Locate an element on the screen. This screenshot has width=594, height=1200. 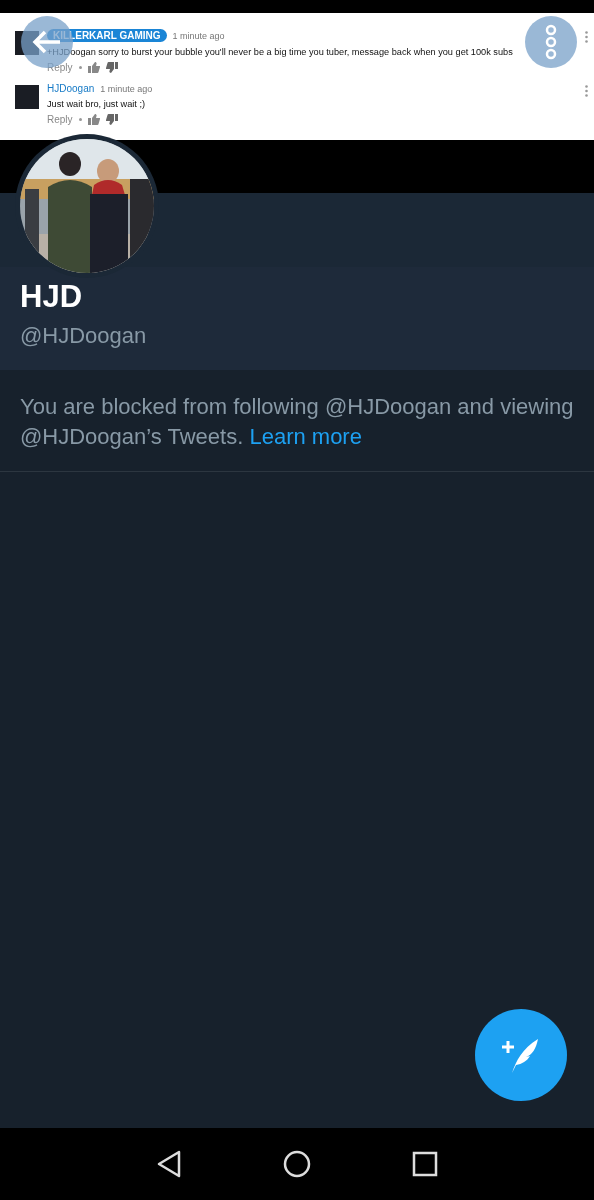
comment-text: Just wait bro, just wait ;) is located at coordinates (97, 104).